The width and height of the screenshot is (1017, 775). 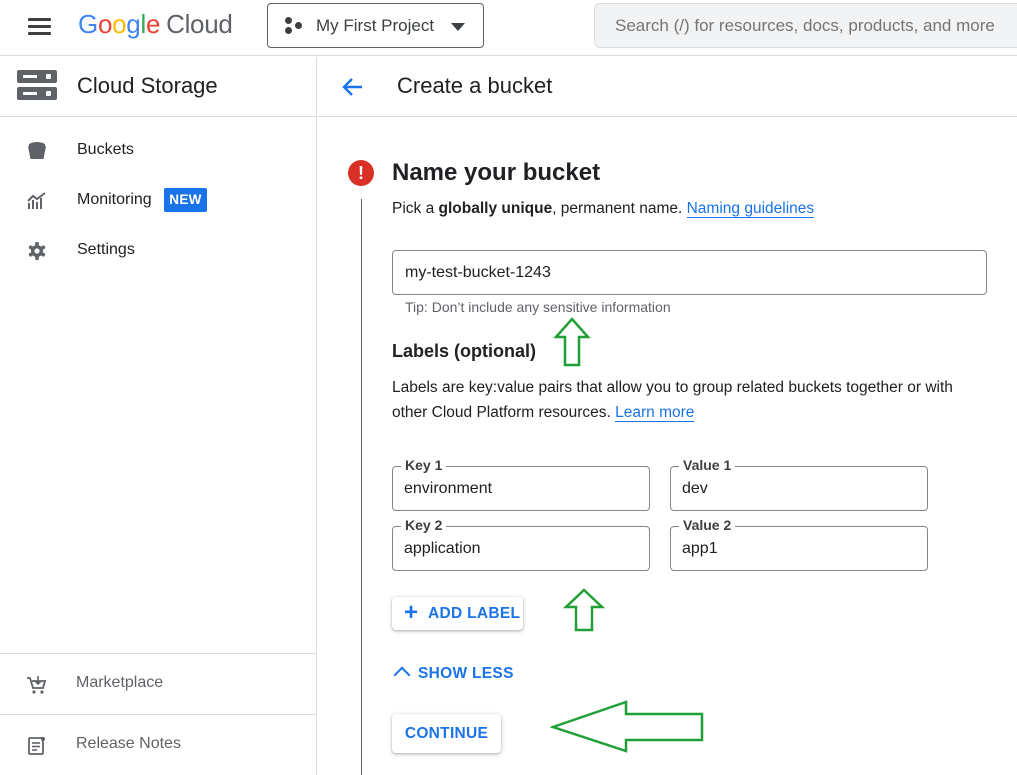 What do you see at coordinates (40, 27) in the screenshot?
I see `menu-icon` at bounding box center [40, 27].